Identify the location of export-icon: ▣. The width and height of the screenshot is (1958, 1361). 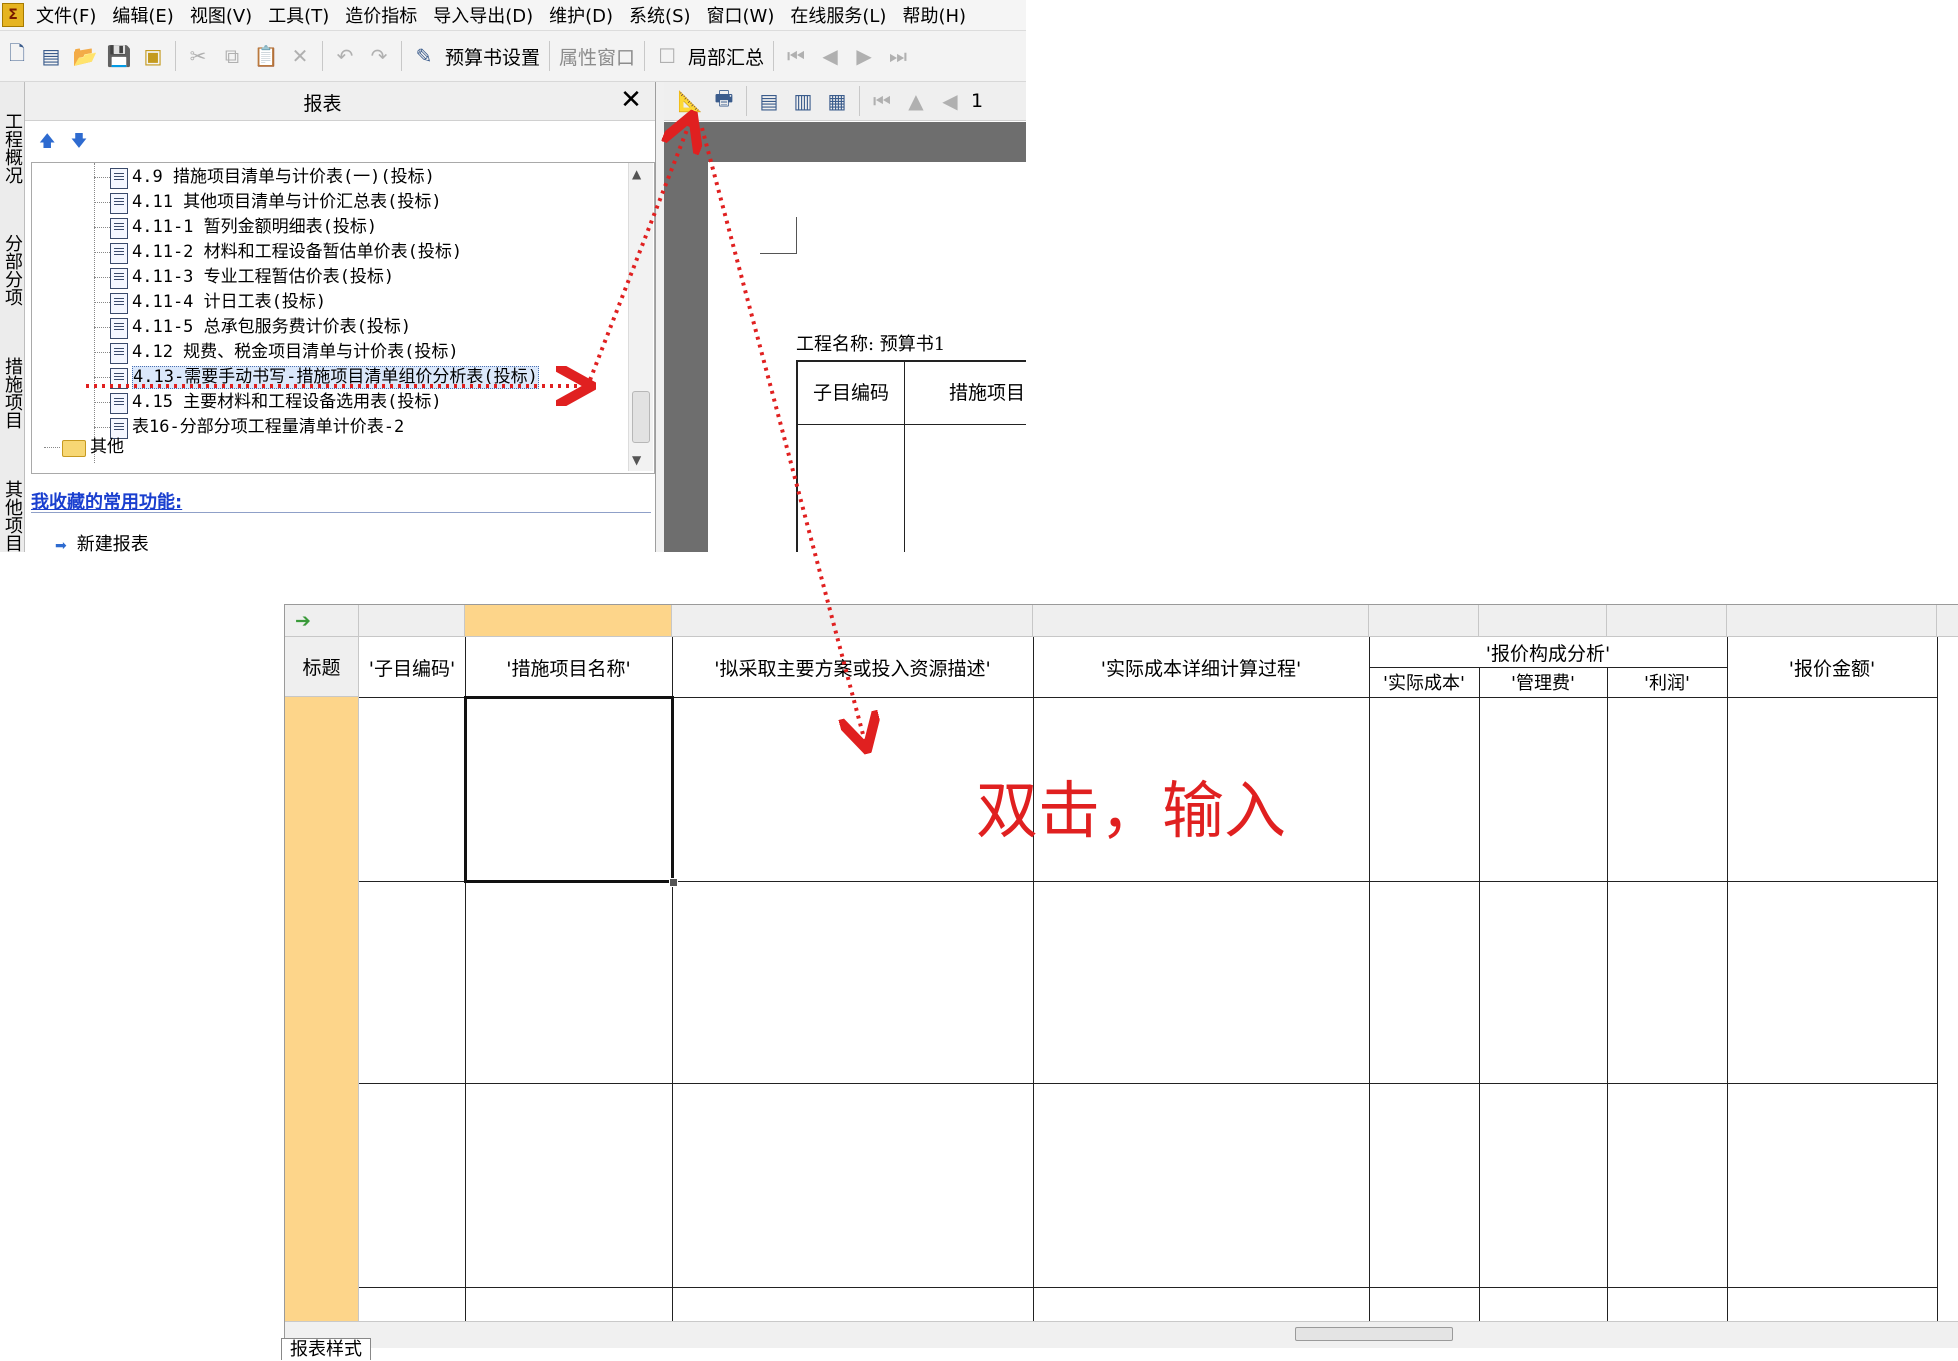
(153, 56).